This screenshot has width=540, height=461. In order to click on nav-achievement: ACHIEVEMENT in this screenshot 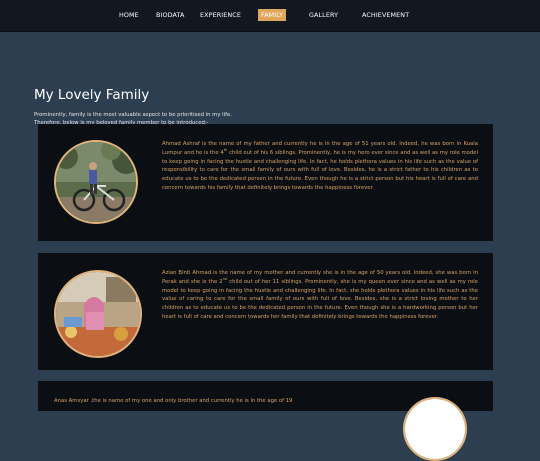, I will do `click(385, 15)`.